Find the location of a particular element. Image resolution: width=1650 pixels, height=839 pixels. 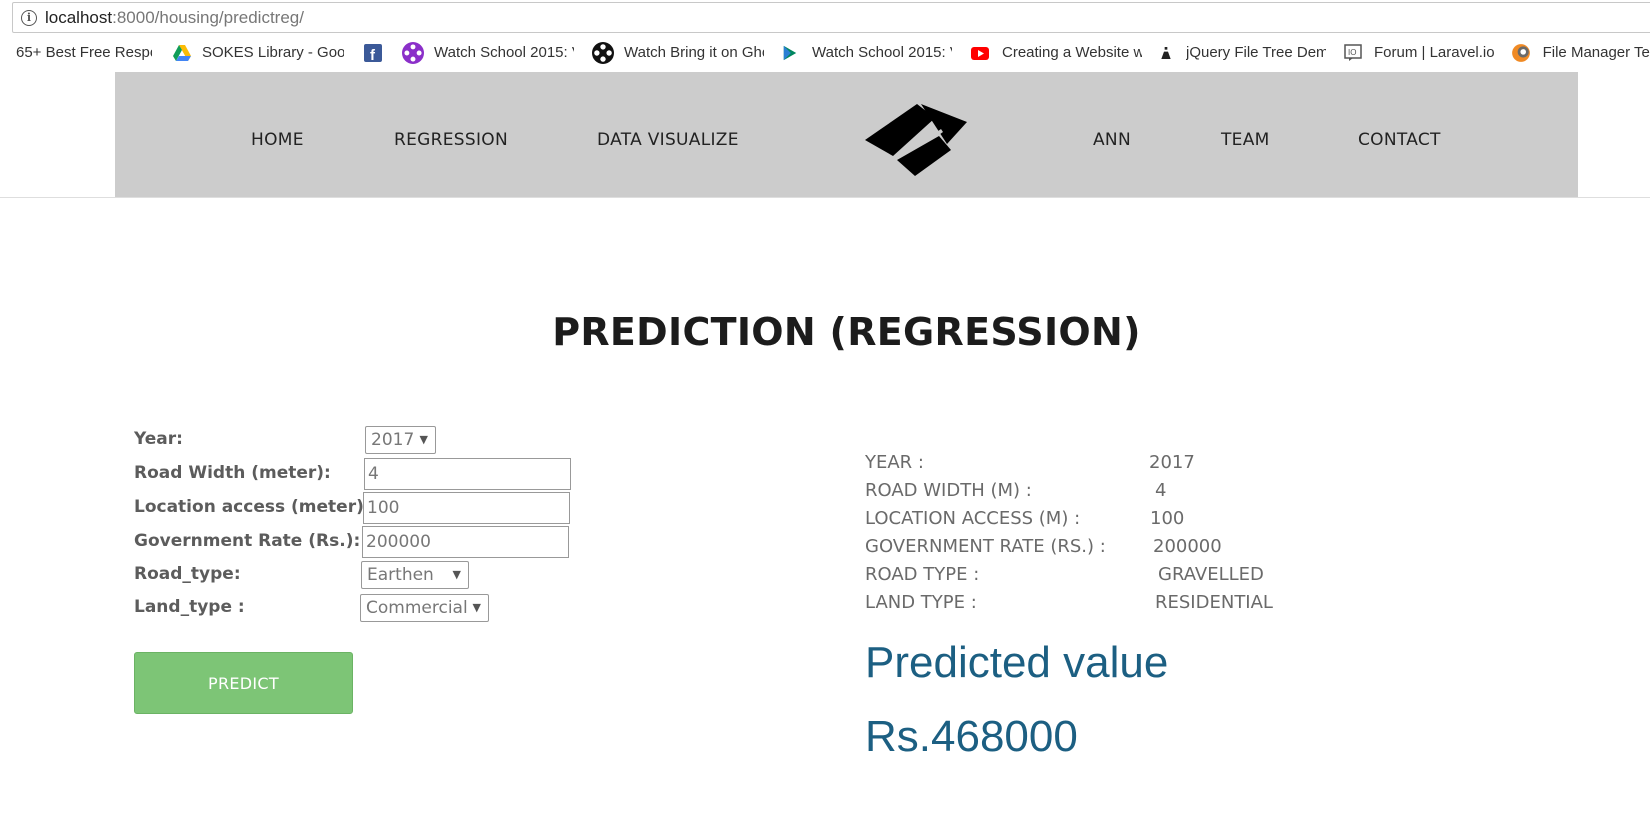

result-label-government-rate: GOVERNMENT RATE (RS.) : is located at coordinates (985, 546).